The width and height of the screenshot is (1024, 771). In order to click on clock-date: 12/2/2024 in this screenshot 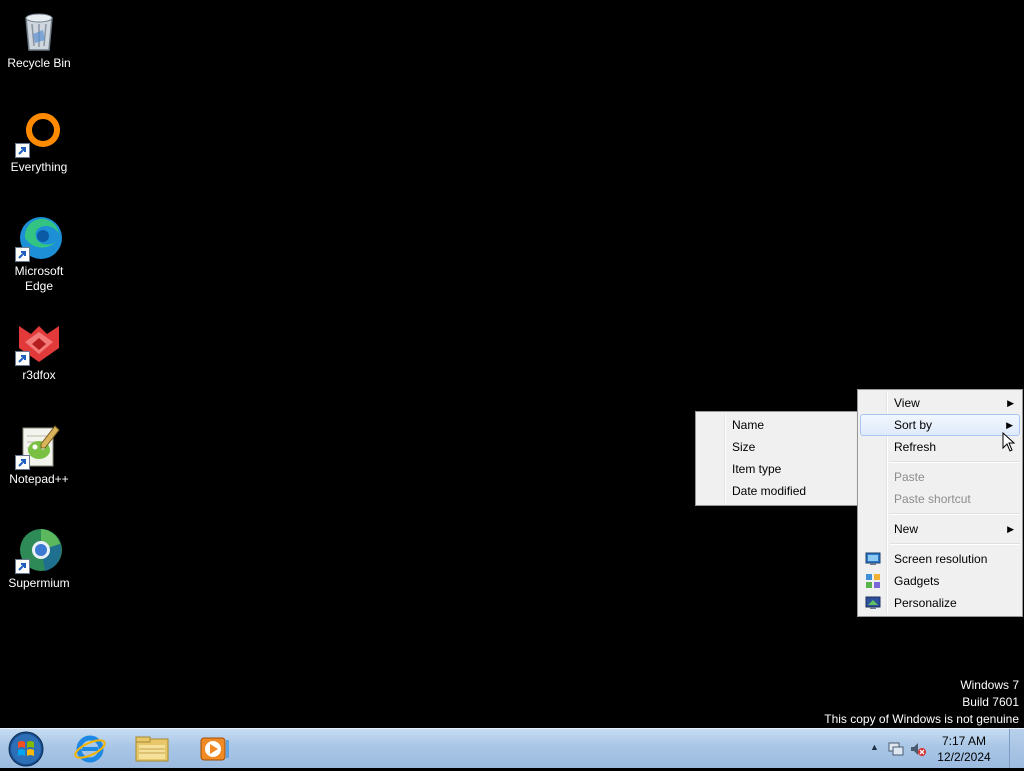, I will do `click(964, 757)`.